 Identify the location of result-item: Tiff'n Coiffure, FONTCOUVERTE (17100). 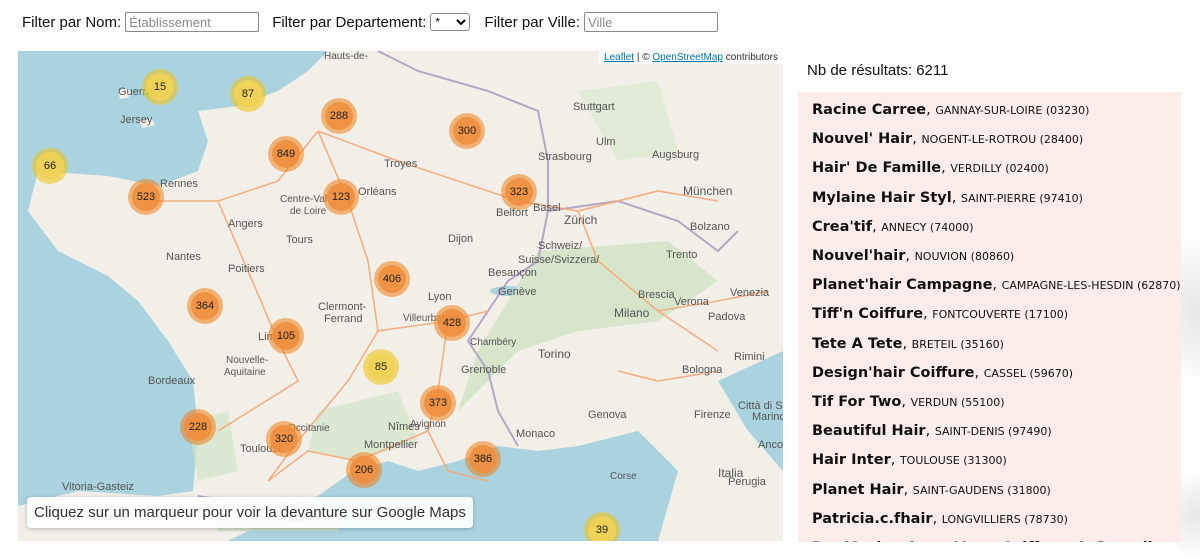
(989, 313).